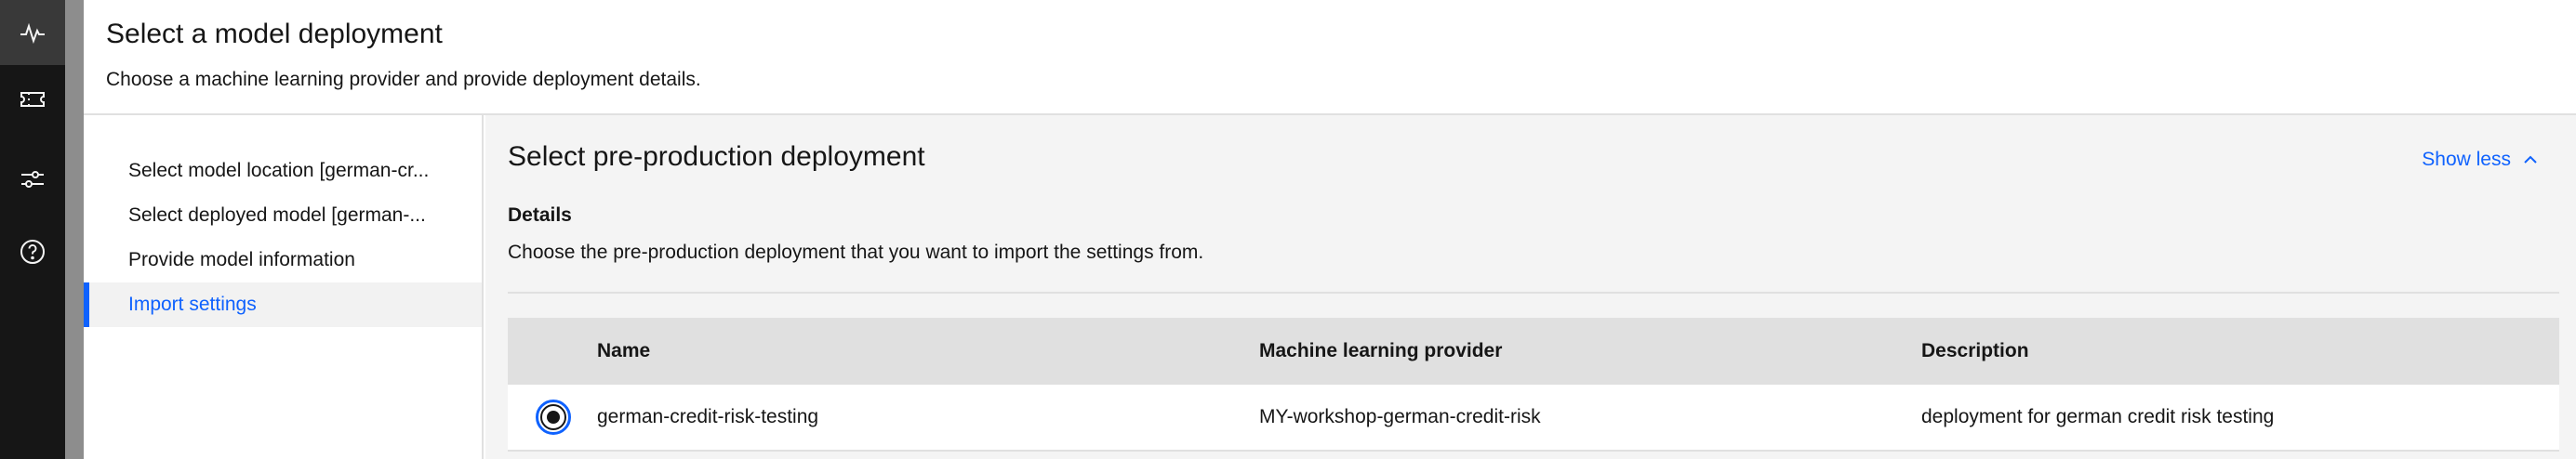  I want to click on rail-item-ticket, so click(32, 100).